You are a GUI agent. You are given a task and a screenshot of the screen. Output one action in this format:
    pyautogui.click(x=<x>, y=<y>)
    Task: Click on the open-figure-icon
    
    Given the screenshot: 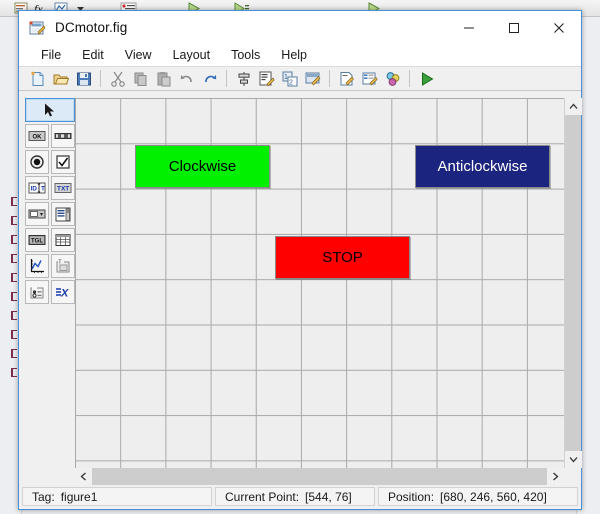 What is the action you would take?
    pyautogui.click(x=60, y=78)
    